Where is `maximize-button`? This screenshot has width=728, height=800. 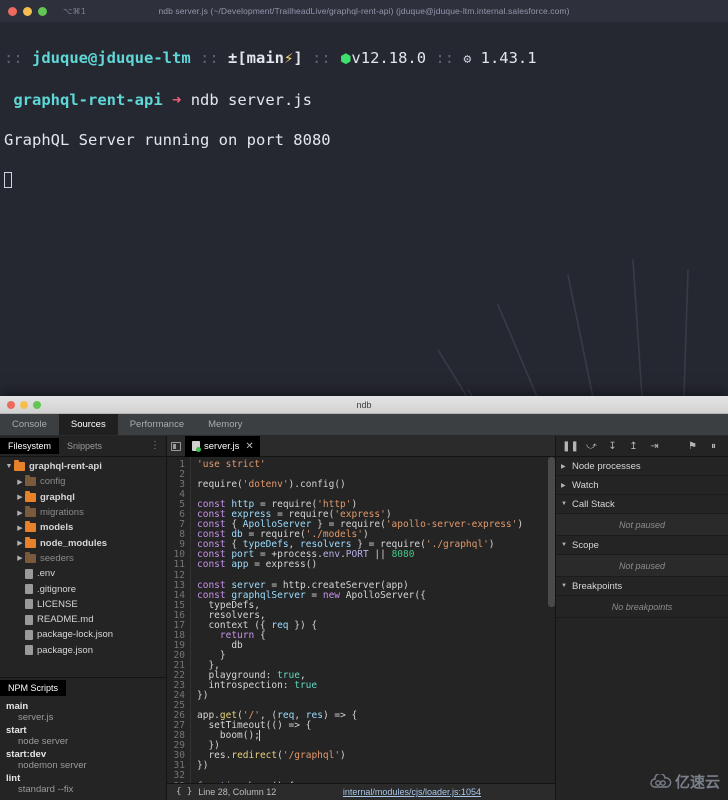 maximize-button is located at coordinates (42, 11).